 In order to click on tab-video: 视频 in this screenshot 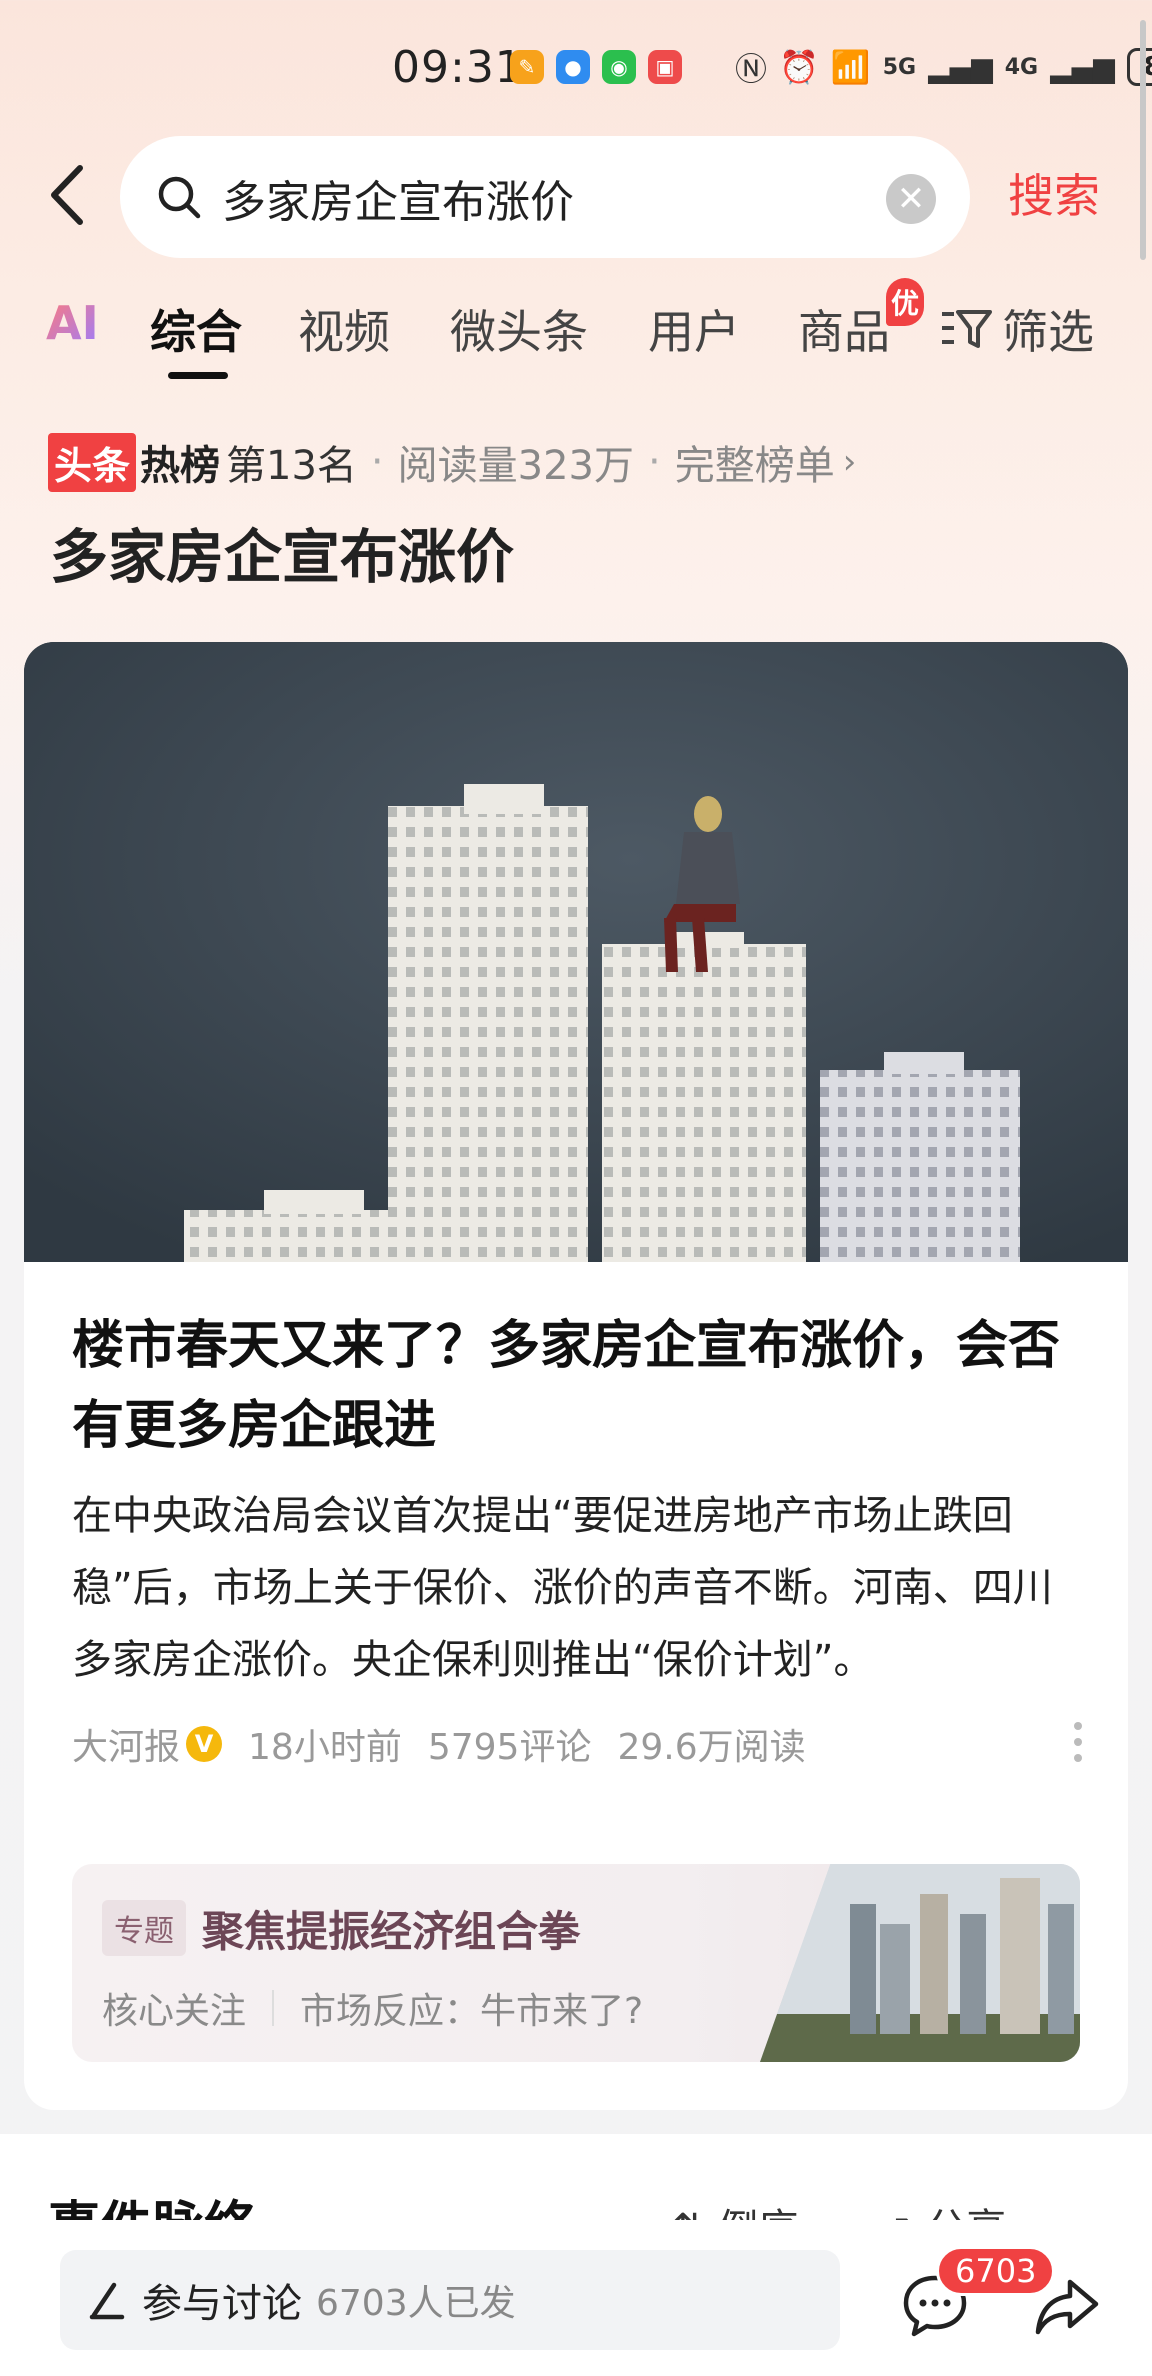, I will do `click(344, 329)`.